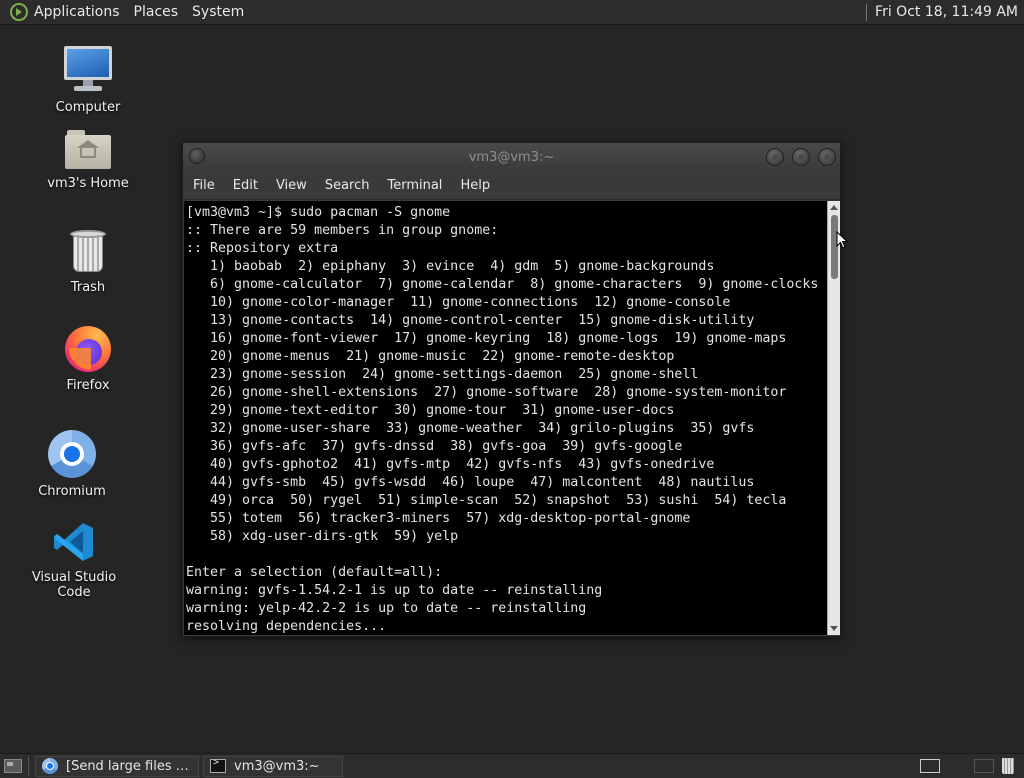 The height and width of the screenshot is (778, 1024). I want to click on window-menu-button, so click(197, 156).